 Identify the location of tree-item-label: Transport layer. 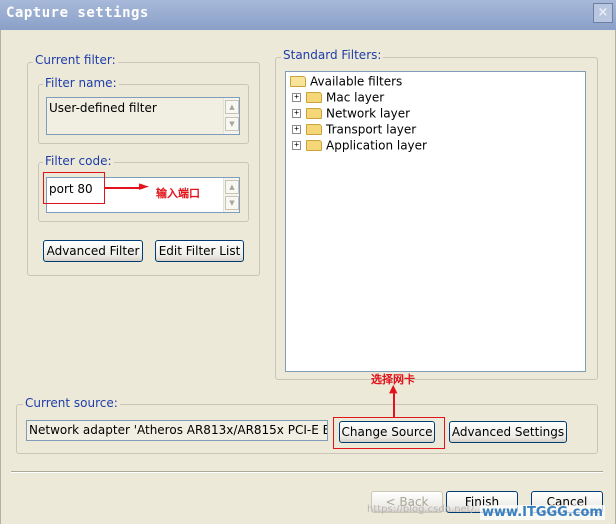
(371, 129).